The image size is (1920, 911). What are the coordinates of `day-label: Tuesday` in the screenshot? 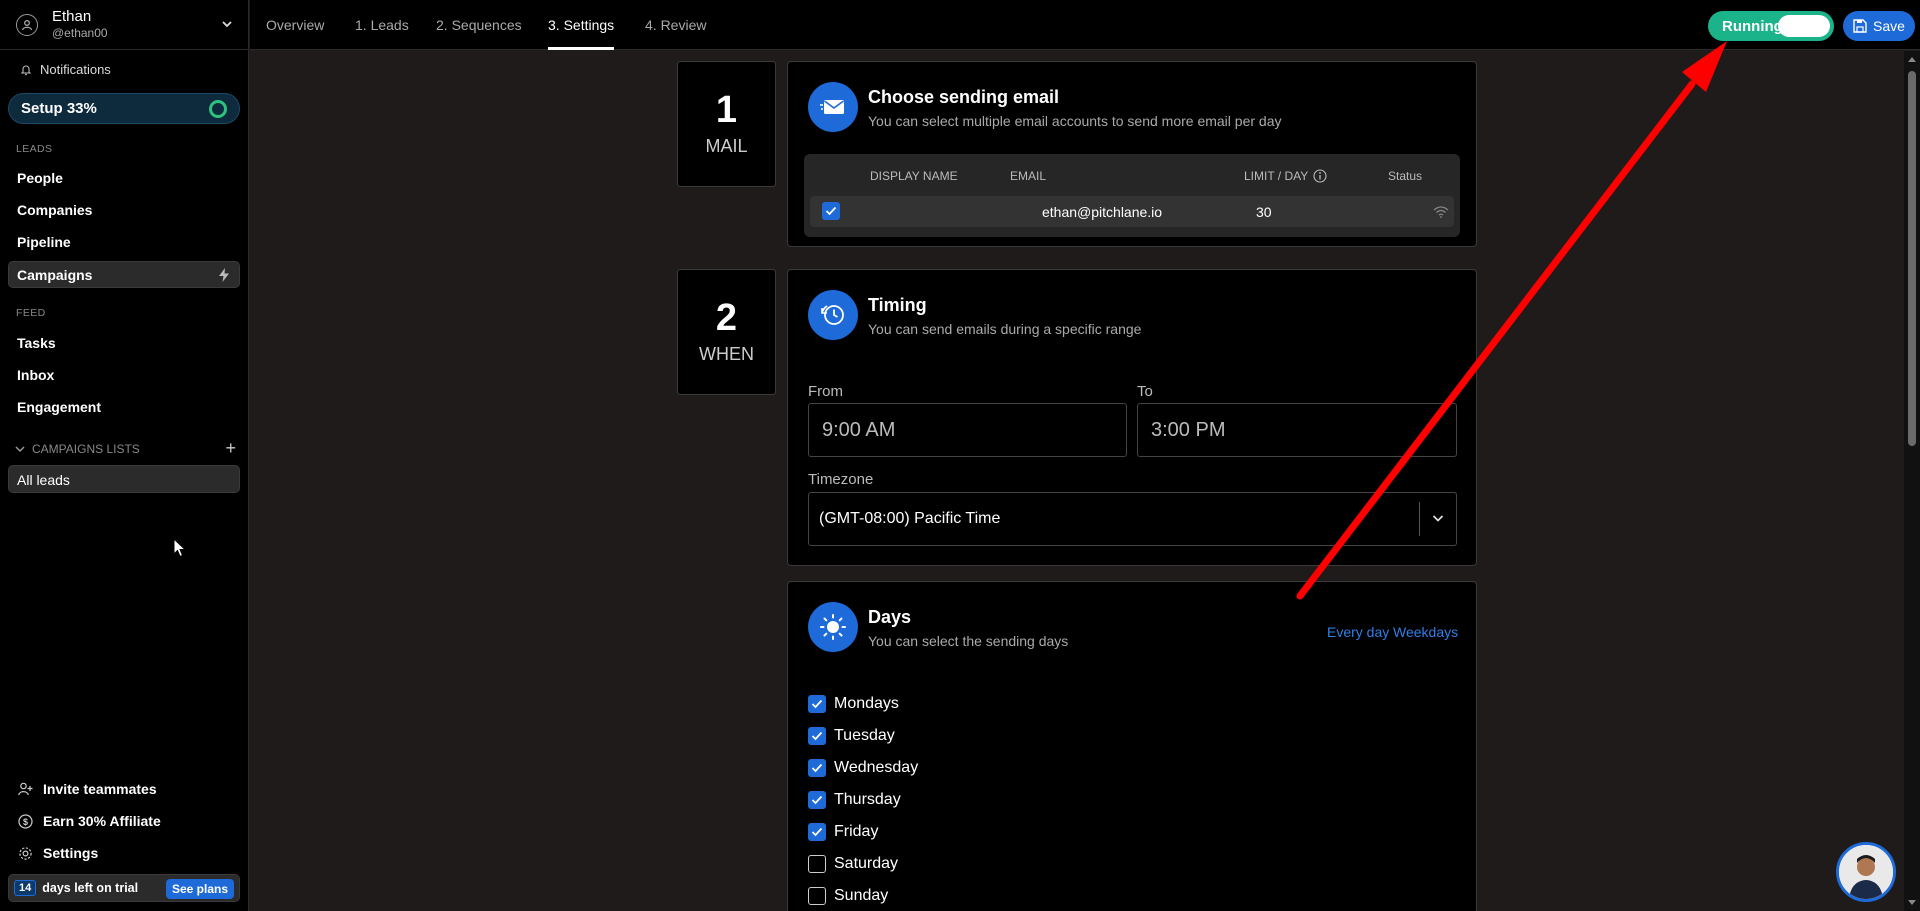 It's located at (864, 735).